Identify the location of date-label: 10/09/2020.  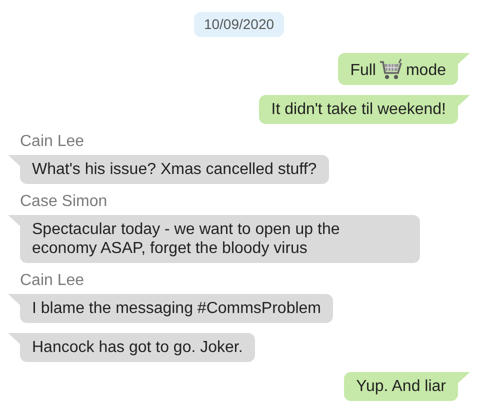
(239, 24).